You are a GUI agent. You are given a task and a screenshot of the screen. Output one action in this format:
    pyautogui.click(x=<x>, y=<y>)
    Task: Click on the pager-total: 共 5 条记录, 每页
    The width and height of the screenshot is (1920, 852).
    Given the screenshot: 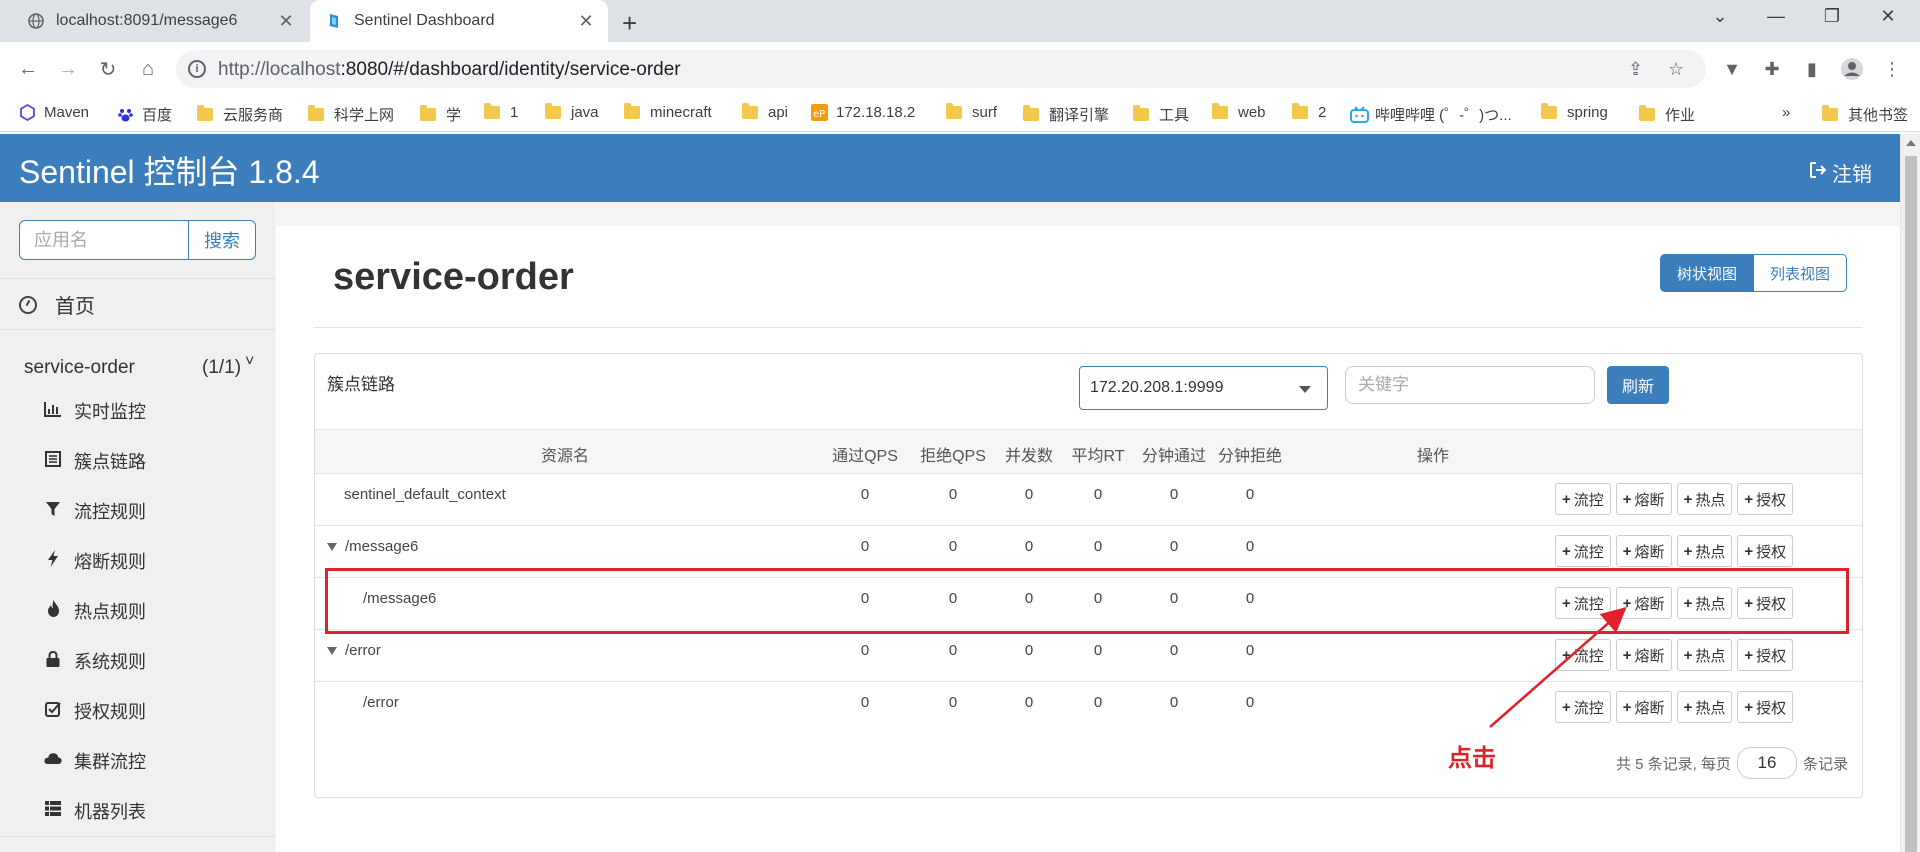 What is the action you would take?
    pyautogui.click(x=1674, y=764)
    